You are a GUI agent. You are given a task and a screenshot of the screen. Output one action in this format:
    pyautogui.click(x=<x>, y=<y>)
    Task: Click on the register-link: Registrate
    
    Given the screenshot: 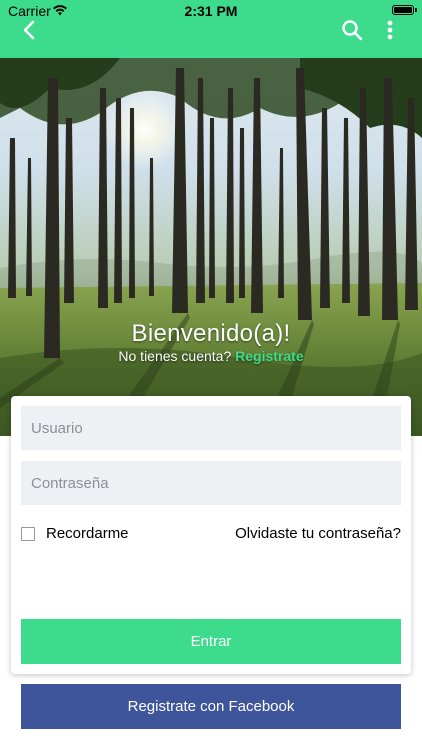 What is the action you would take?
    pyautogui.click(x=269, y=356)
    